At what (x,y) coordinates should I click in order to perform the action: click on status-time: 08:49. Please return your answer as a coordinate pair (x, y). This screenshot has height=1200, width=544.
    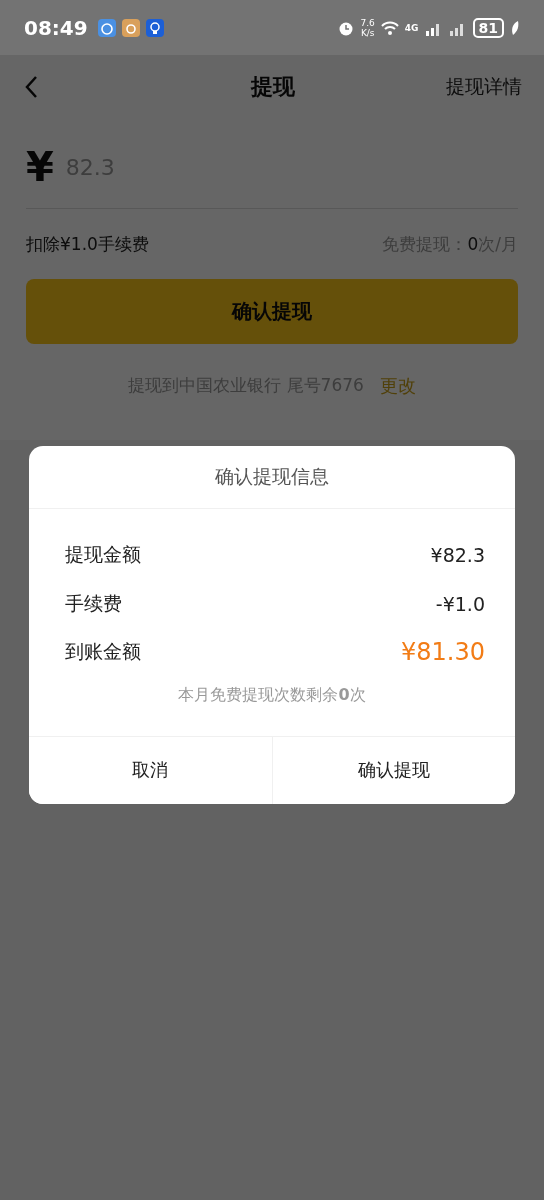
    Looking at the image, I should click on (56, 27).